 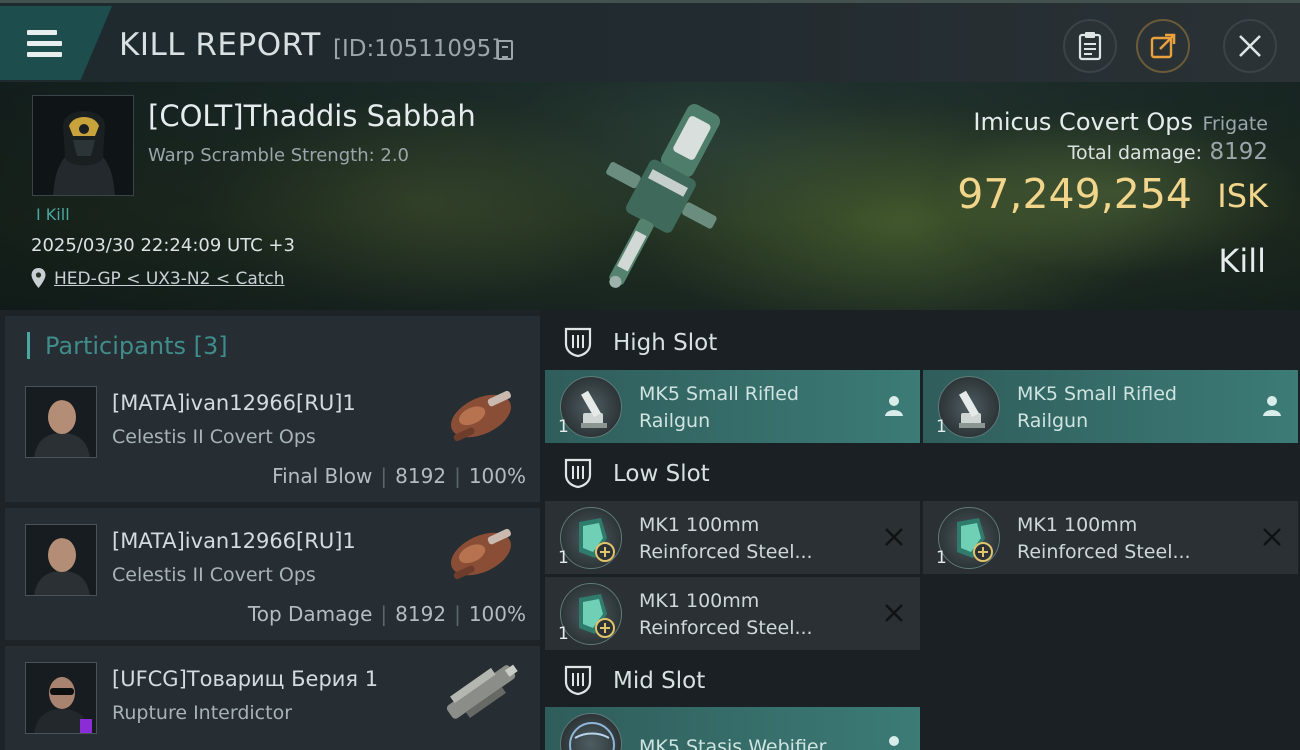 What do you see at coordinates (220, 45) in the screenshot?
I see `page-title: KILL REPORT` at bounding box center [220, 45].